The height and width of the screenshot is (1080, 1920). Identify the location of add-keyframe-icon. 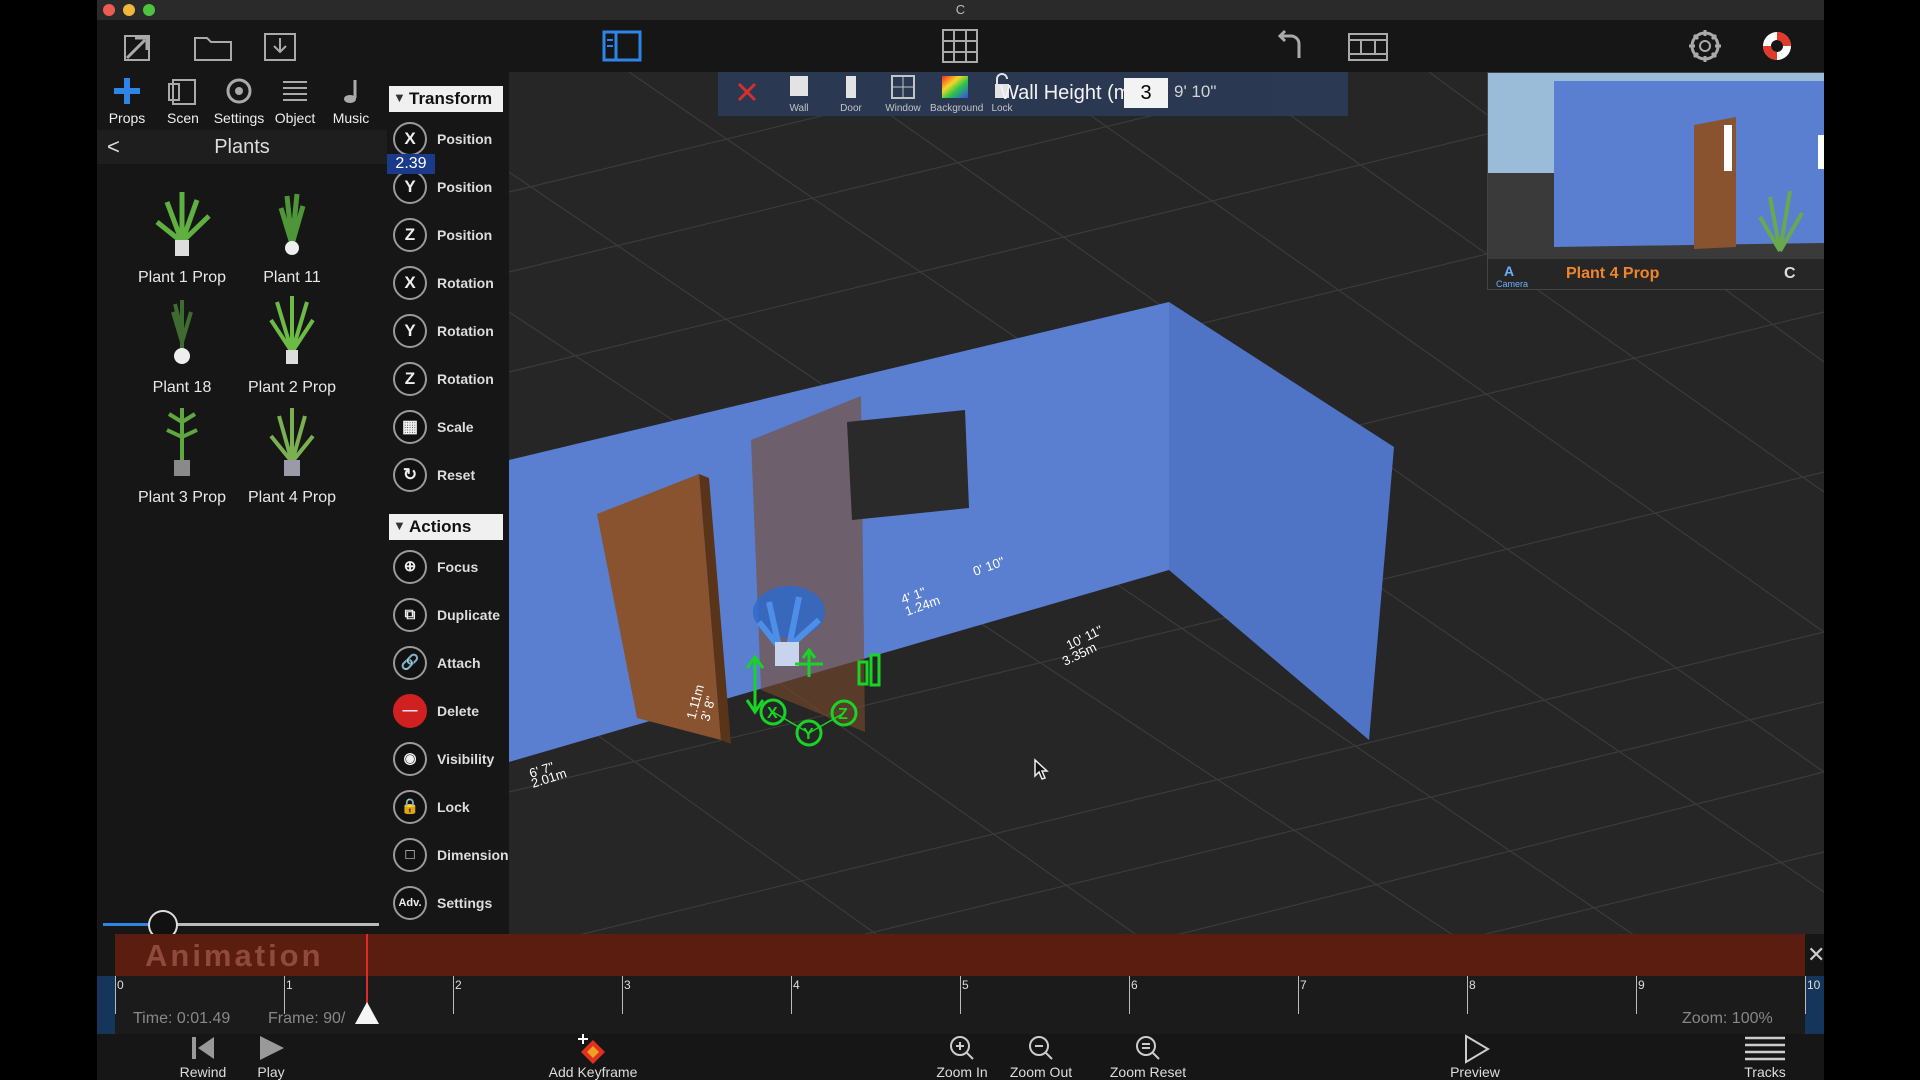
(591, 1049).